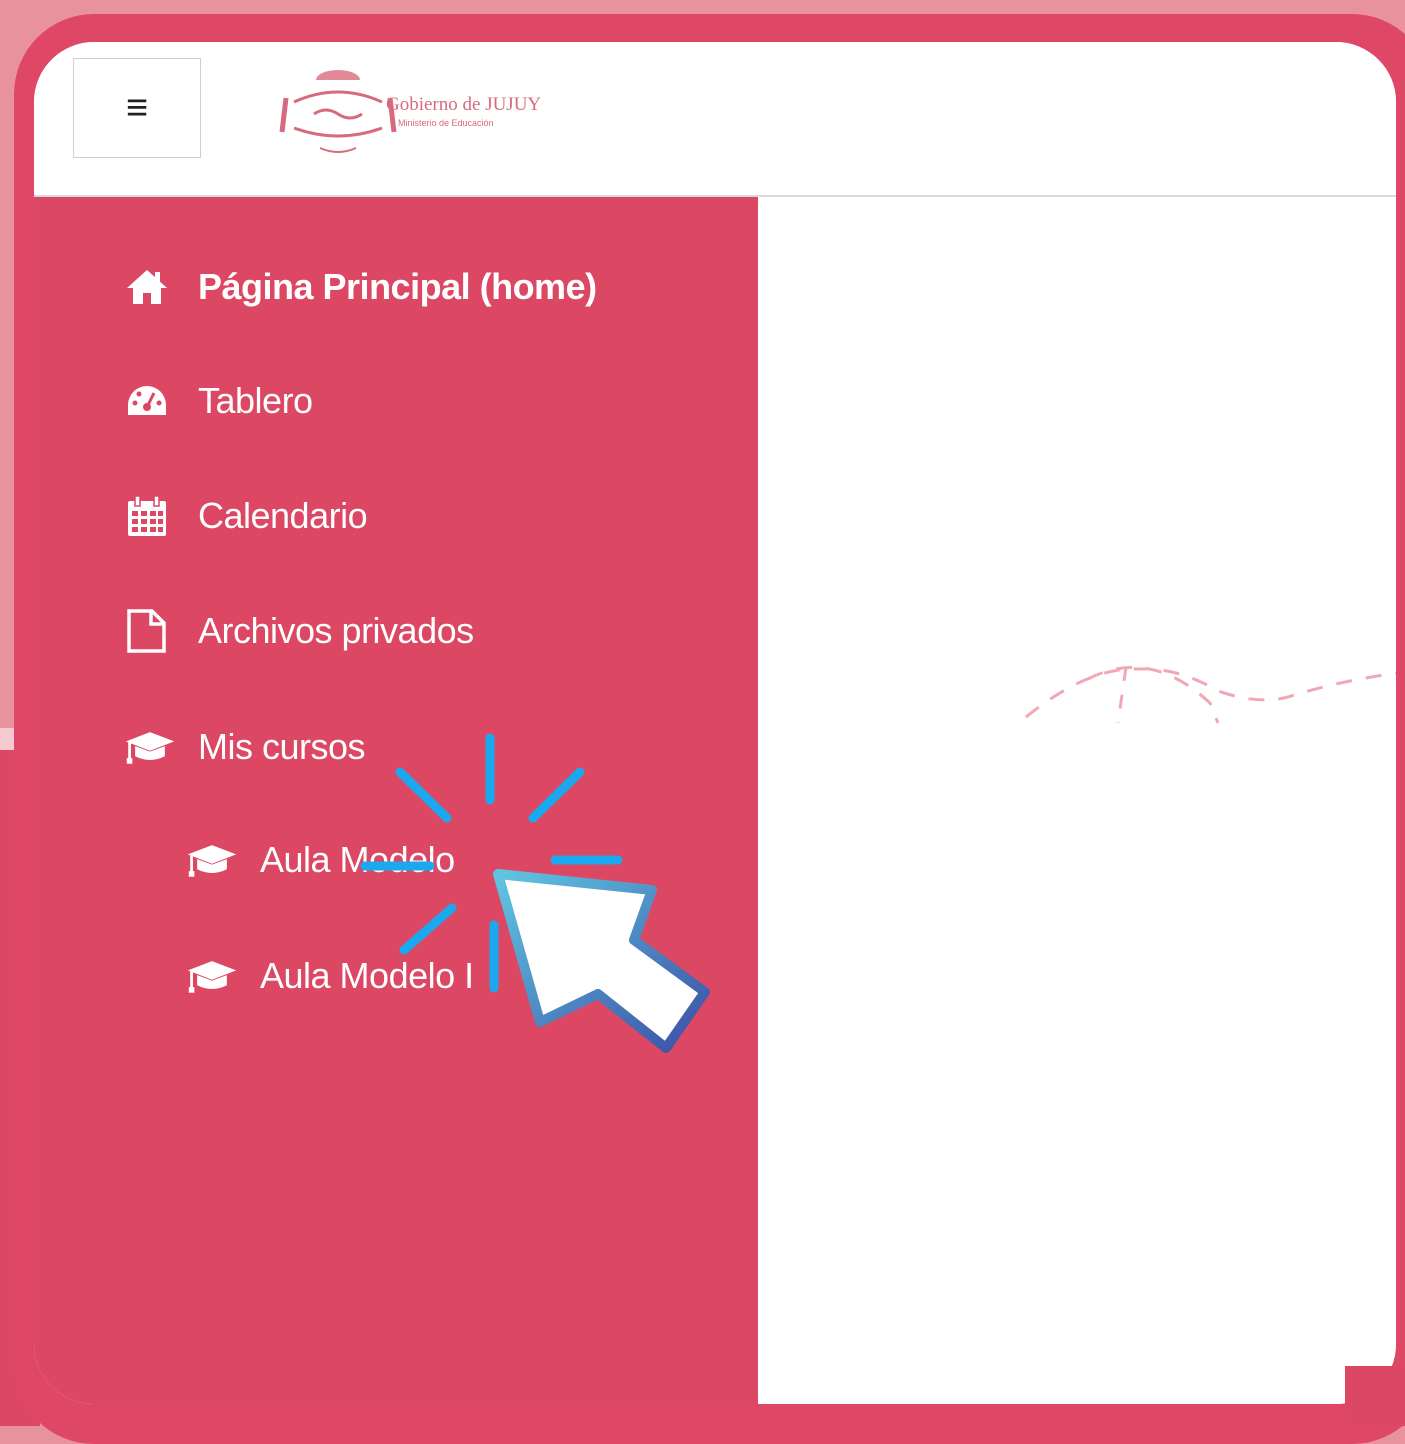  I want to click on sidebar-item-home: Página Principal (home), so click(360, 287).